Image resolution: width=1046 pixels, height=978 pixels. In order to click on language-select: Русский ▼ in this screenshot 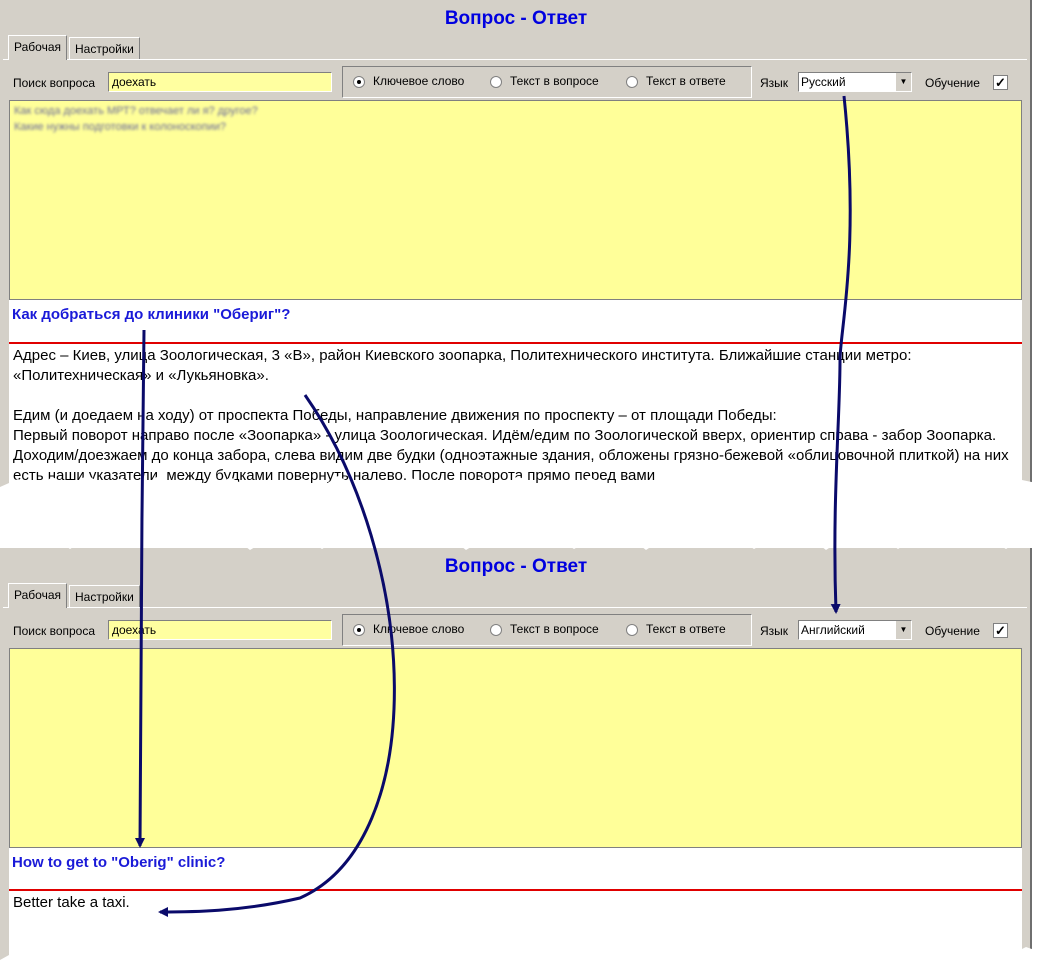, I will do `click(855, 82)`.